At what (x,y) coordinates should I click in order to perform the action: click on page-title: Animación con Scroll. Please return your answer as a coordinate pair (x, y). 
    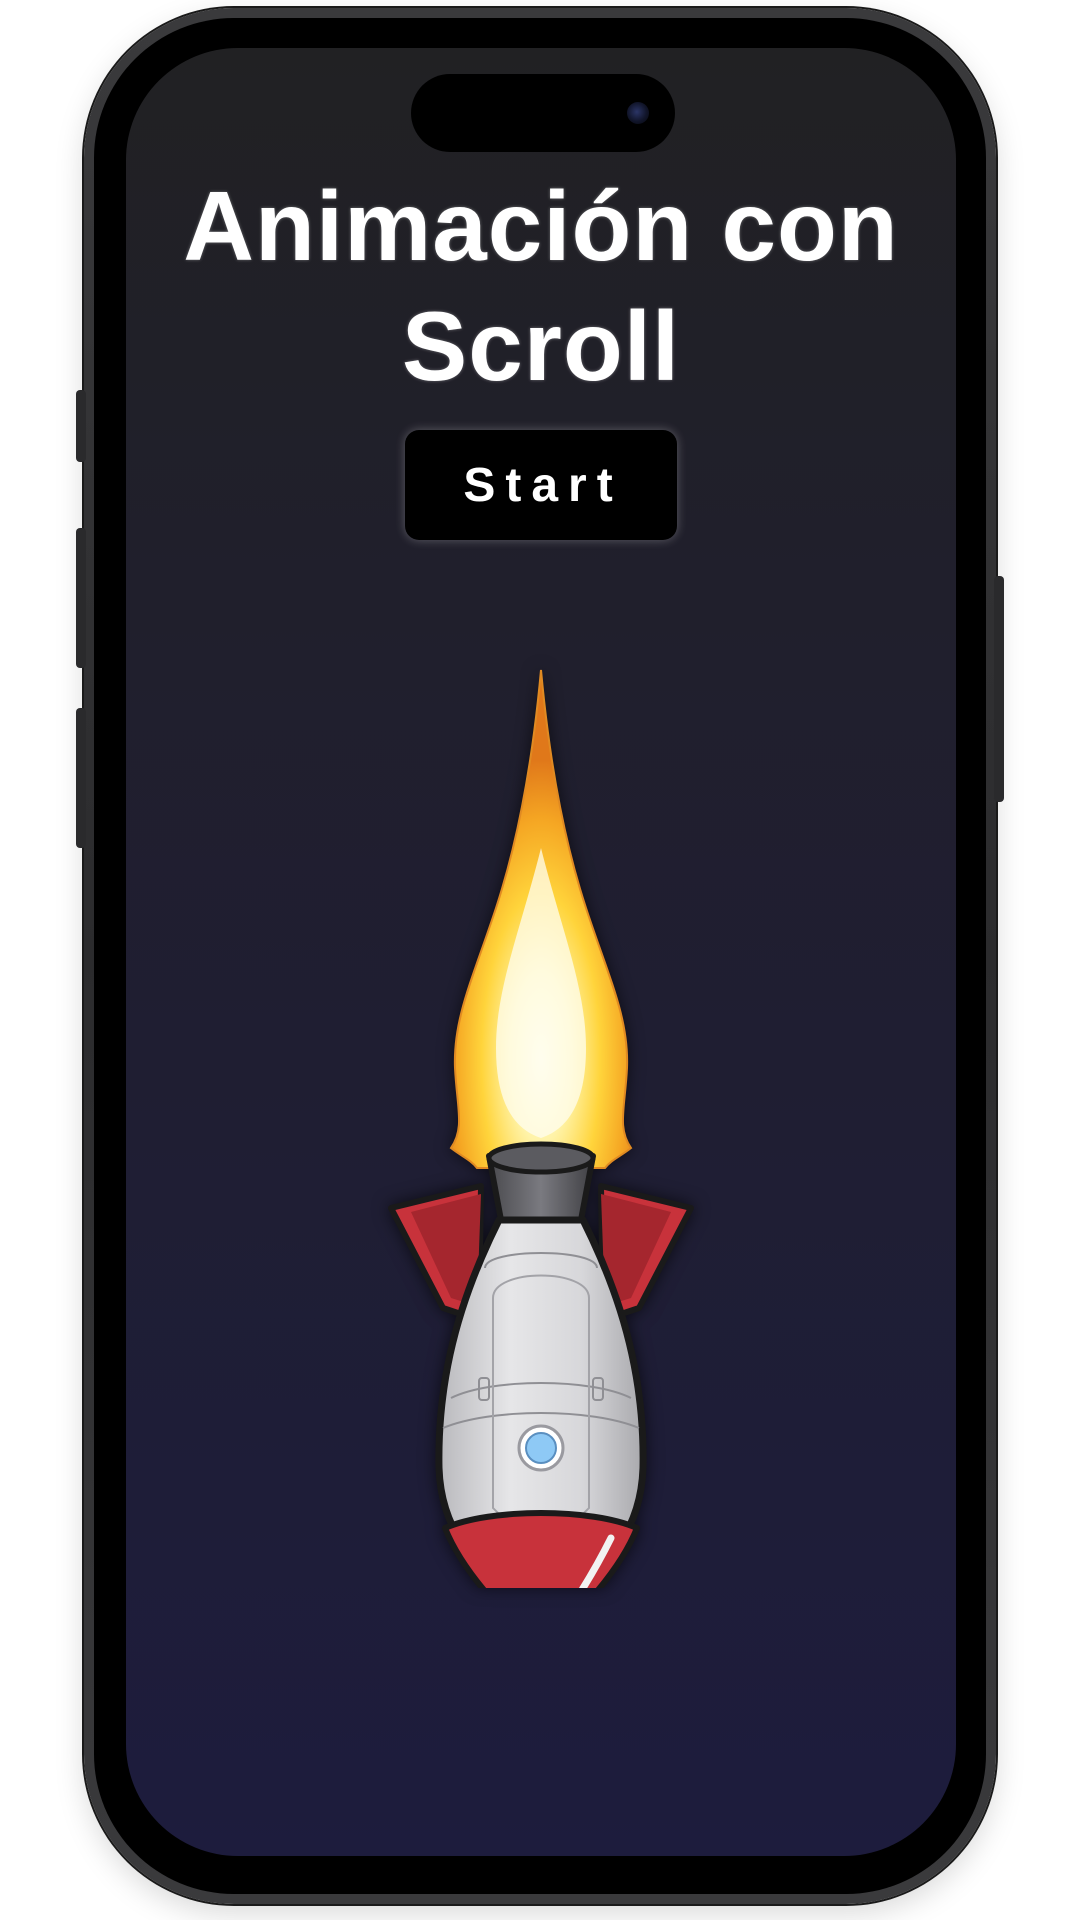
    Looking at the image, I should click on (541, 286).